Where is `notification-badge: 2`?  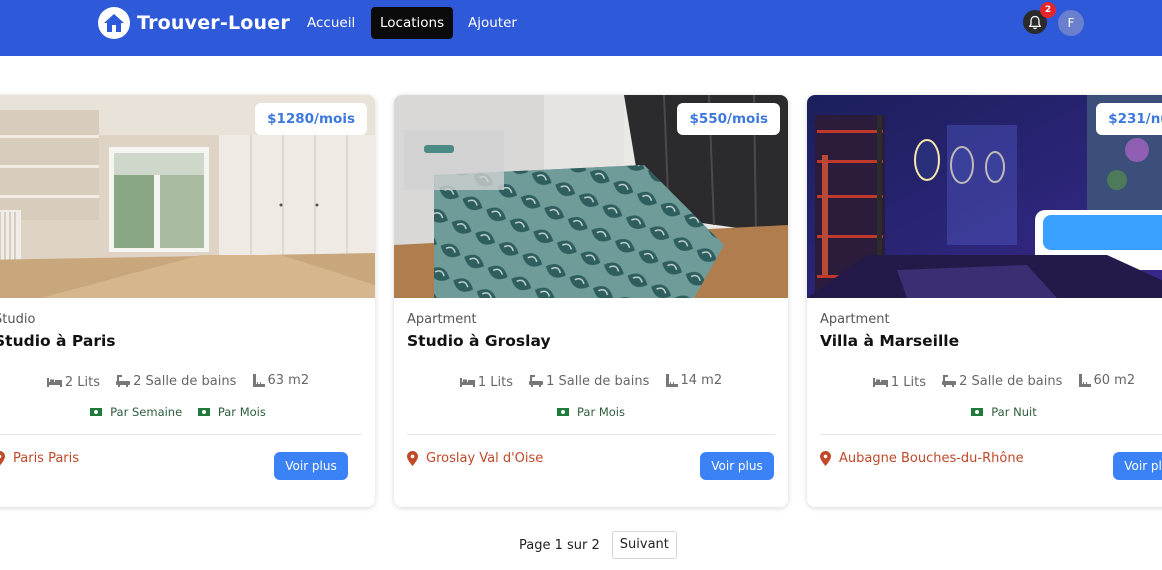 notification-badge: 2 is located at coordinates (1048, 10).